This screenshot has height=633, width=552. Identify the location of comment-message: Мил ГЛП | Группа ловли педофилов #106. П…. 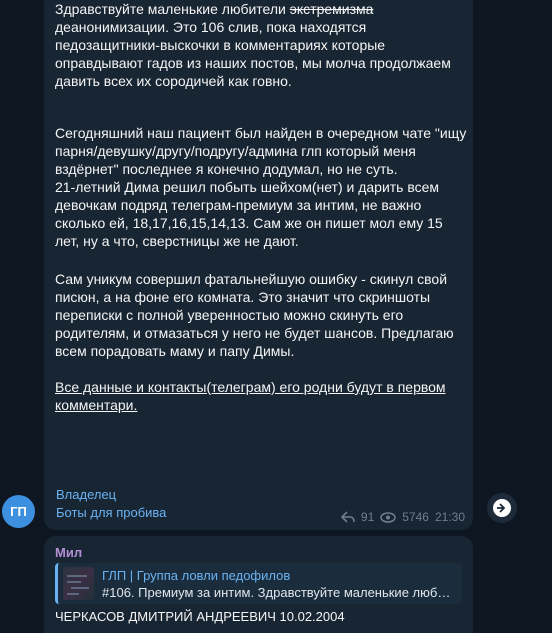
(258, 584).